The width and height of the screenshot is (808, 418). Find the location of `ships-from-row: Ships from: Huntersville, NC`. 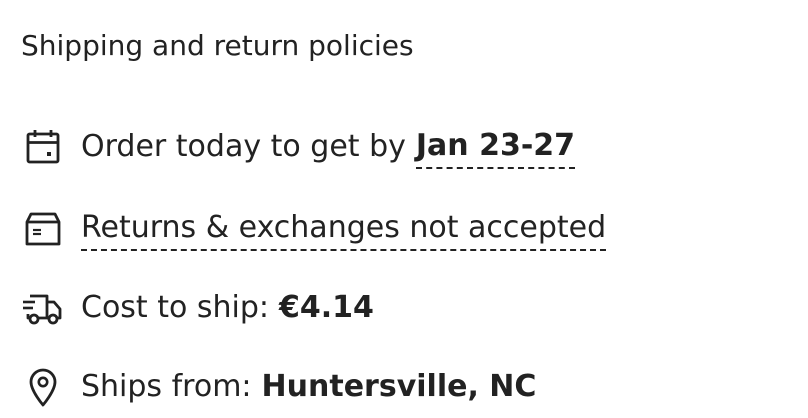

ships-from-row: Ships from: Huntersville, NC is located at coordinates (278, 387).